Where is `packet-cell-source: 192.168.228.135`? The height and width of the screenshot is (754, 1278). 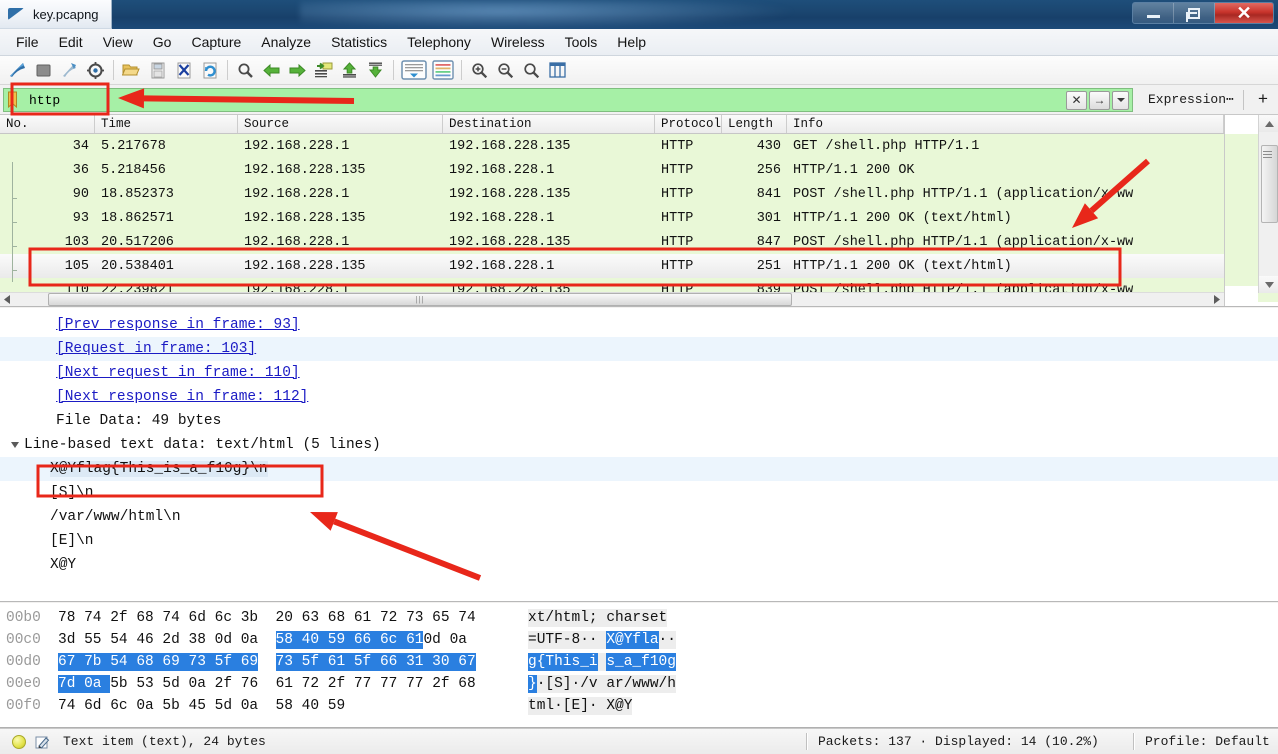 packet-cell-source: 192.168.228.135 is located at coordinates (305, 266).